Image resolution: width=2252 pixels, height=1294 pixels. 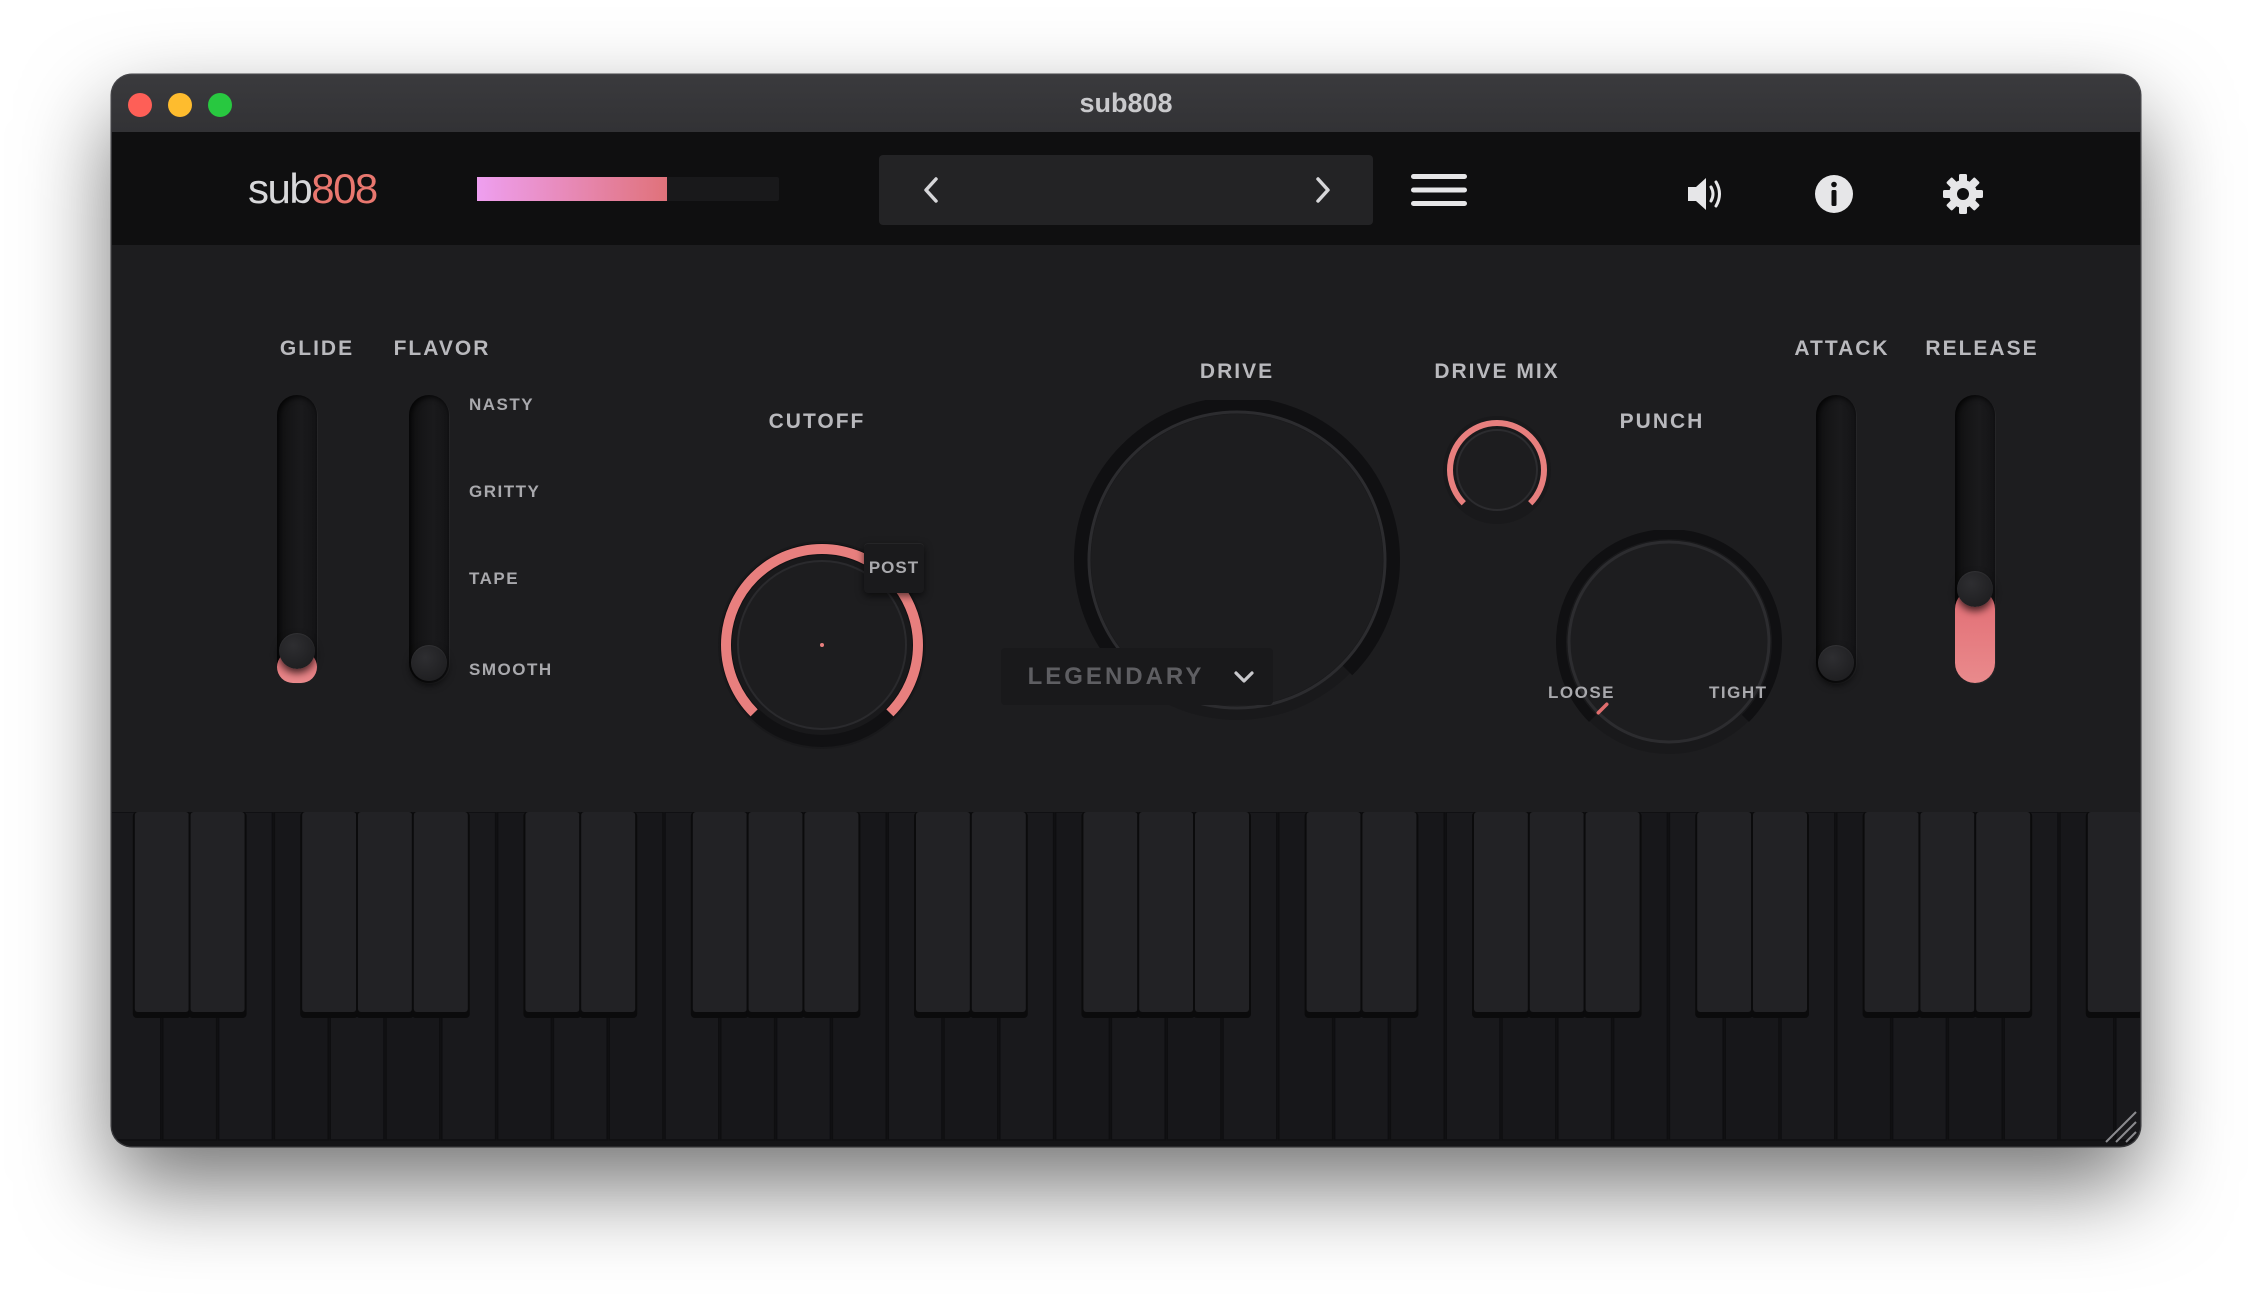 What do you see at coordinates (494, 579) in the screenshot?
I see `flavor-option-tape: TAPE` at bounding box center [494, 579].